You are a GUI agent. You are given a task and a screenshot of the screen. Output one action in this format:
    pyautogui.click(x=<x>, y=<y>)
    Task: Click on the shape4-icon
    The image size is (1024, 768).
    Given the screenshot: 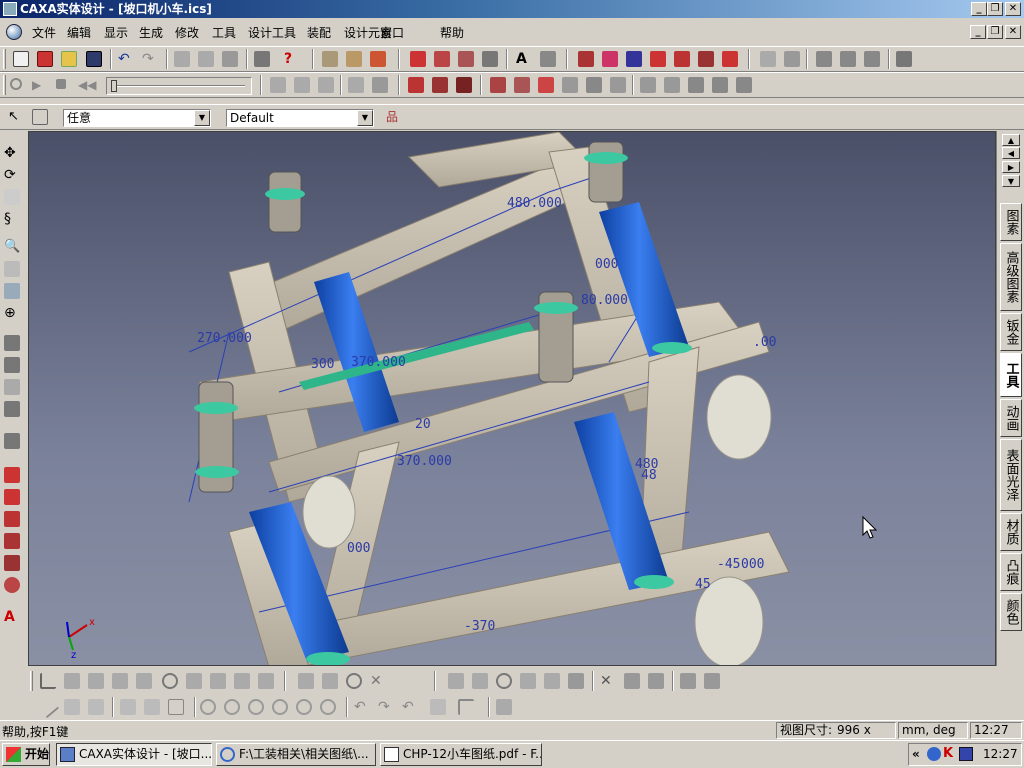 What is the action you would take?
    pyautogui.click(x=12, y=541)
    